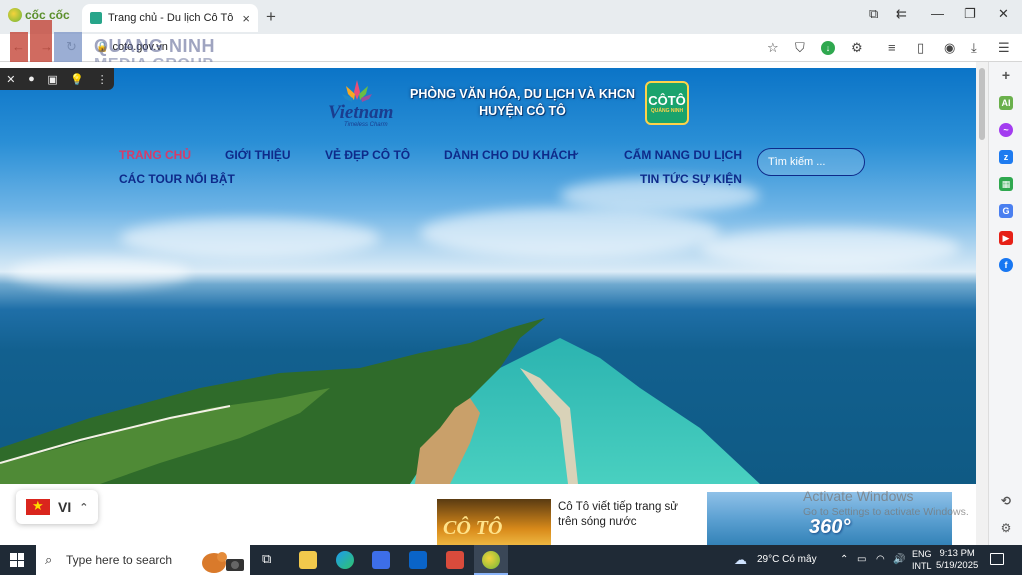 This screenshot has height=575, width=1022. I want to click on taskbar-clock: 9:13 PM 5/19/2025, so click(957, 560).